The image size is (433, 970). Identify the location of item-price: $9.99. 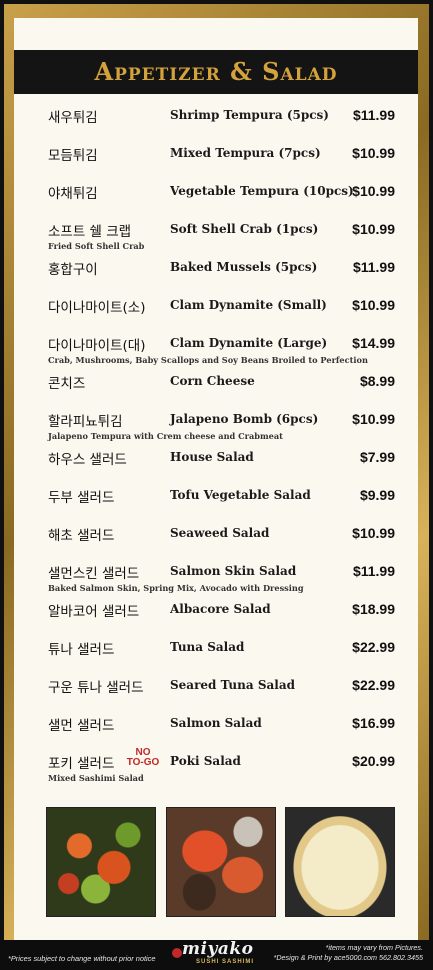
(377, 495).